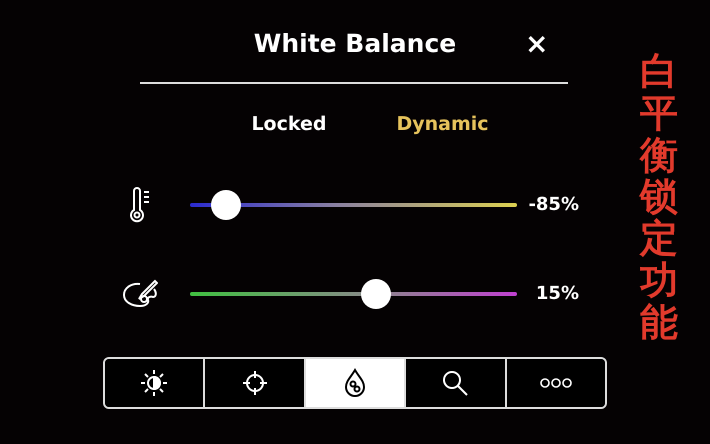 The width and height of the screenshot is (710, 444). I want to click on mode-tab: Dynamic, so click(442, 124).